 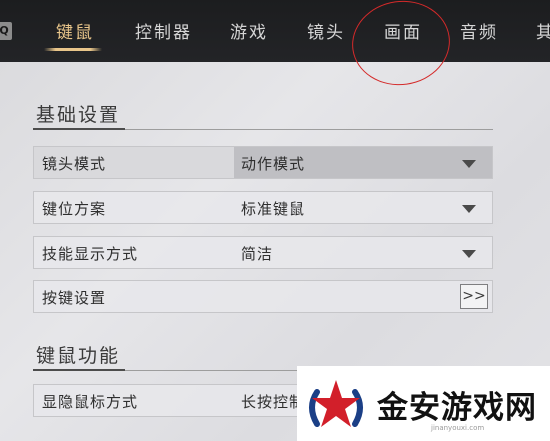 I want to click on setting-label: 键位方案, so click(x=74, y=209).